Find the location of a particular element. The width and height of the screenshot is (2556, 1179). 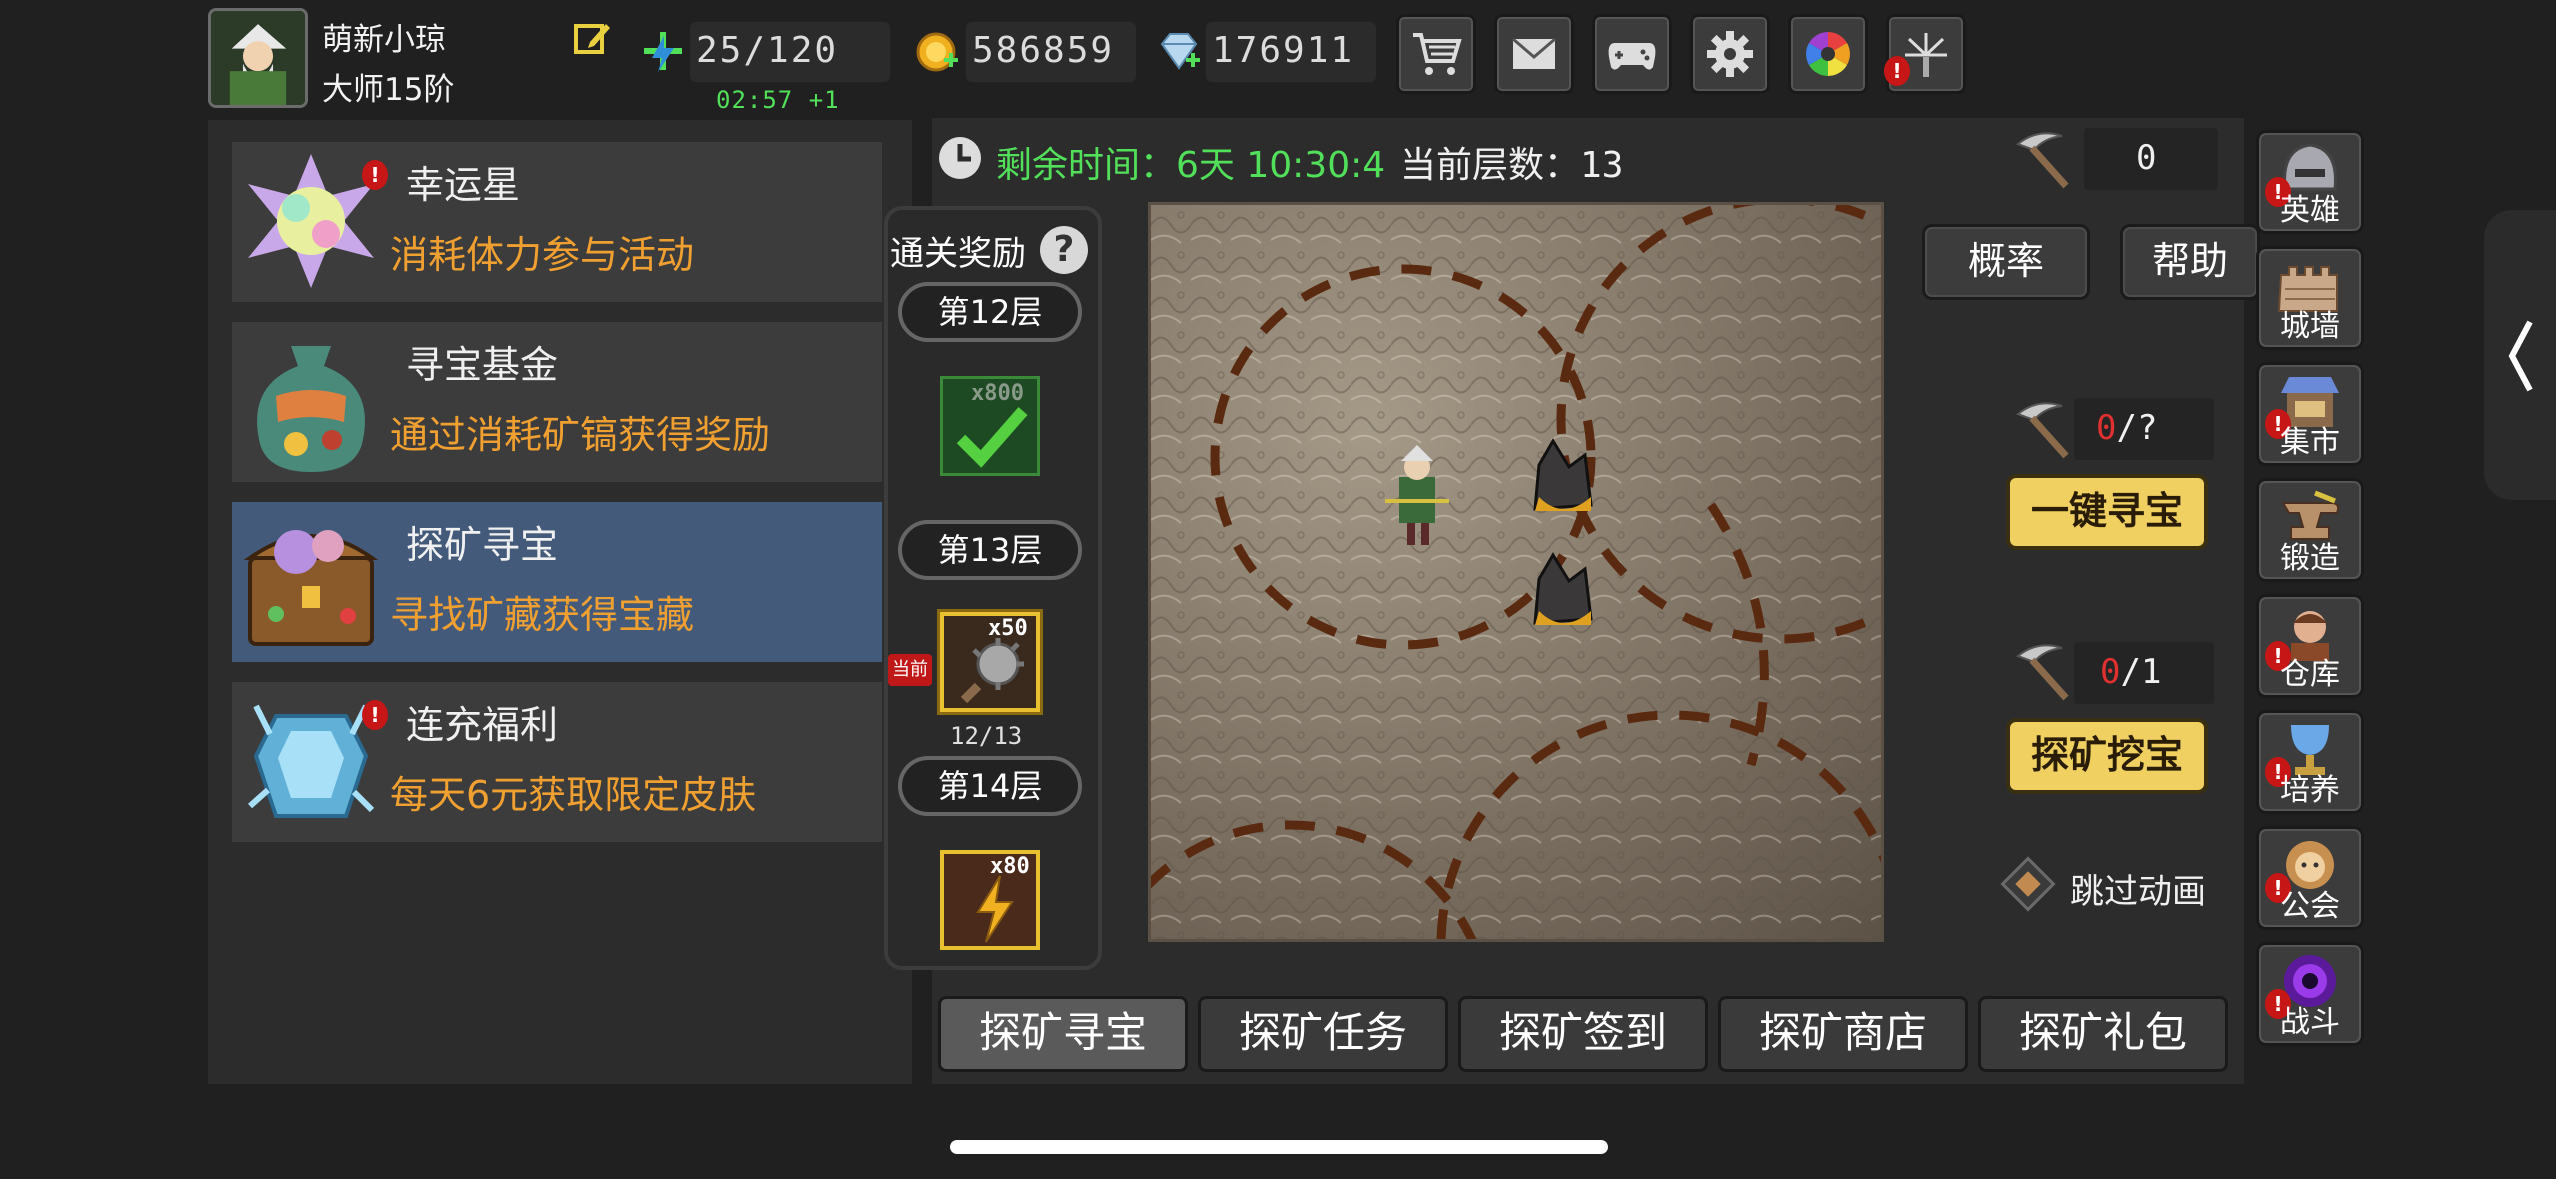

side-nav-forge-label: 锻造 is located at coordinates (2310, 558).